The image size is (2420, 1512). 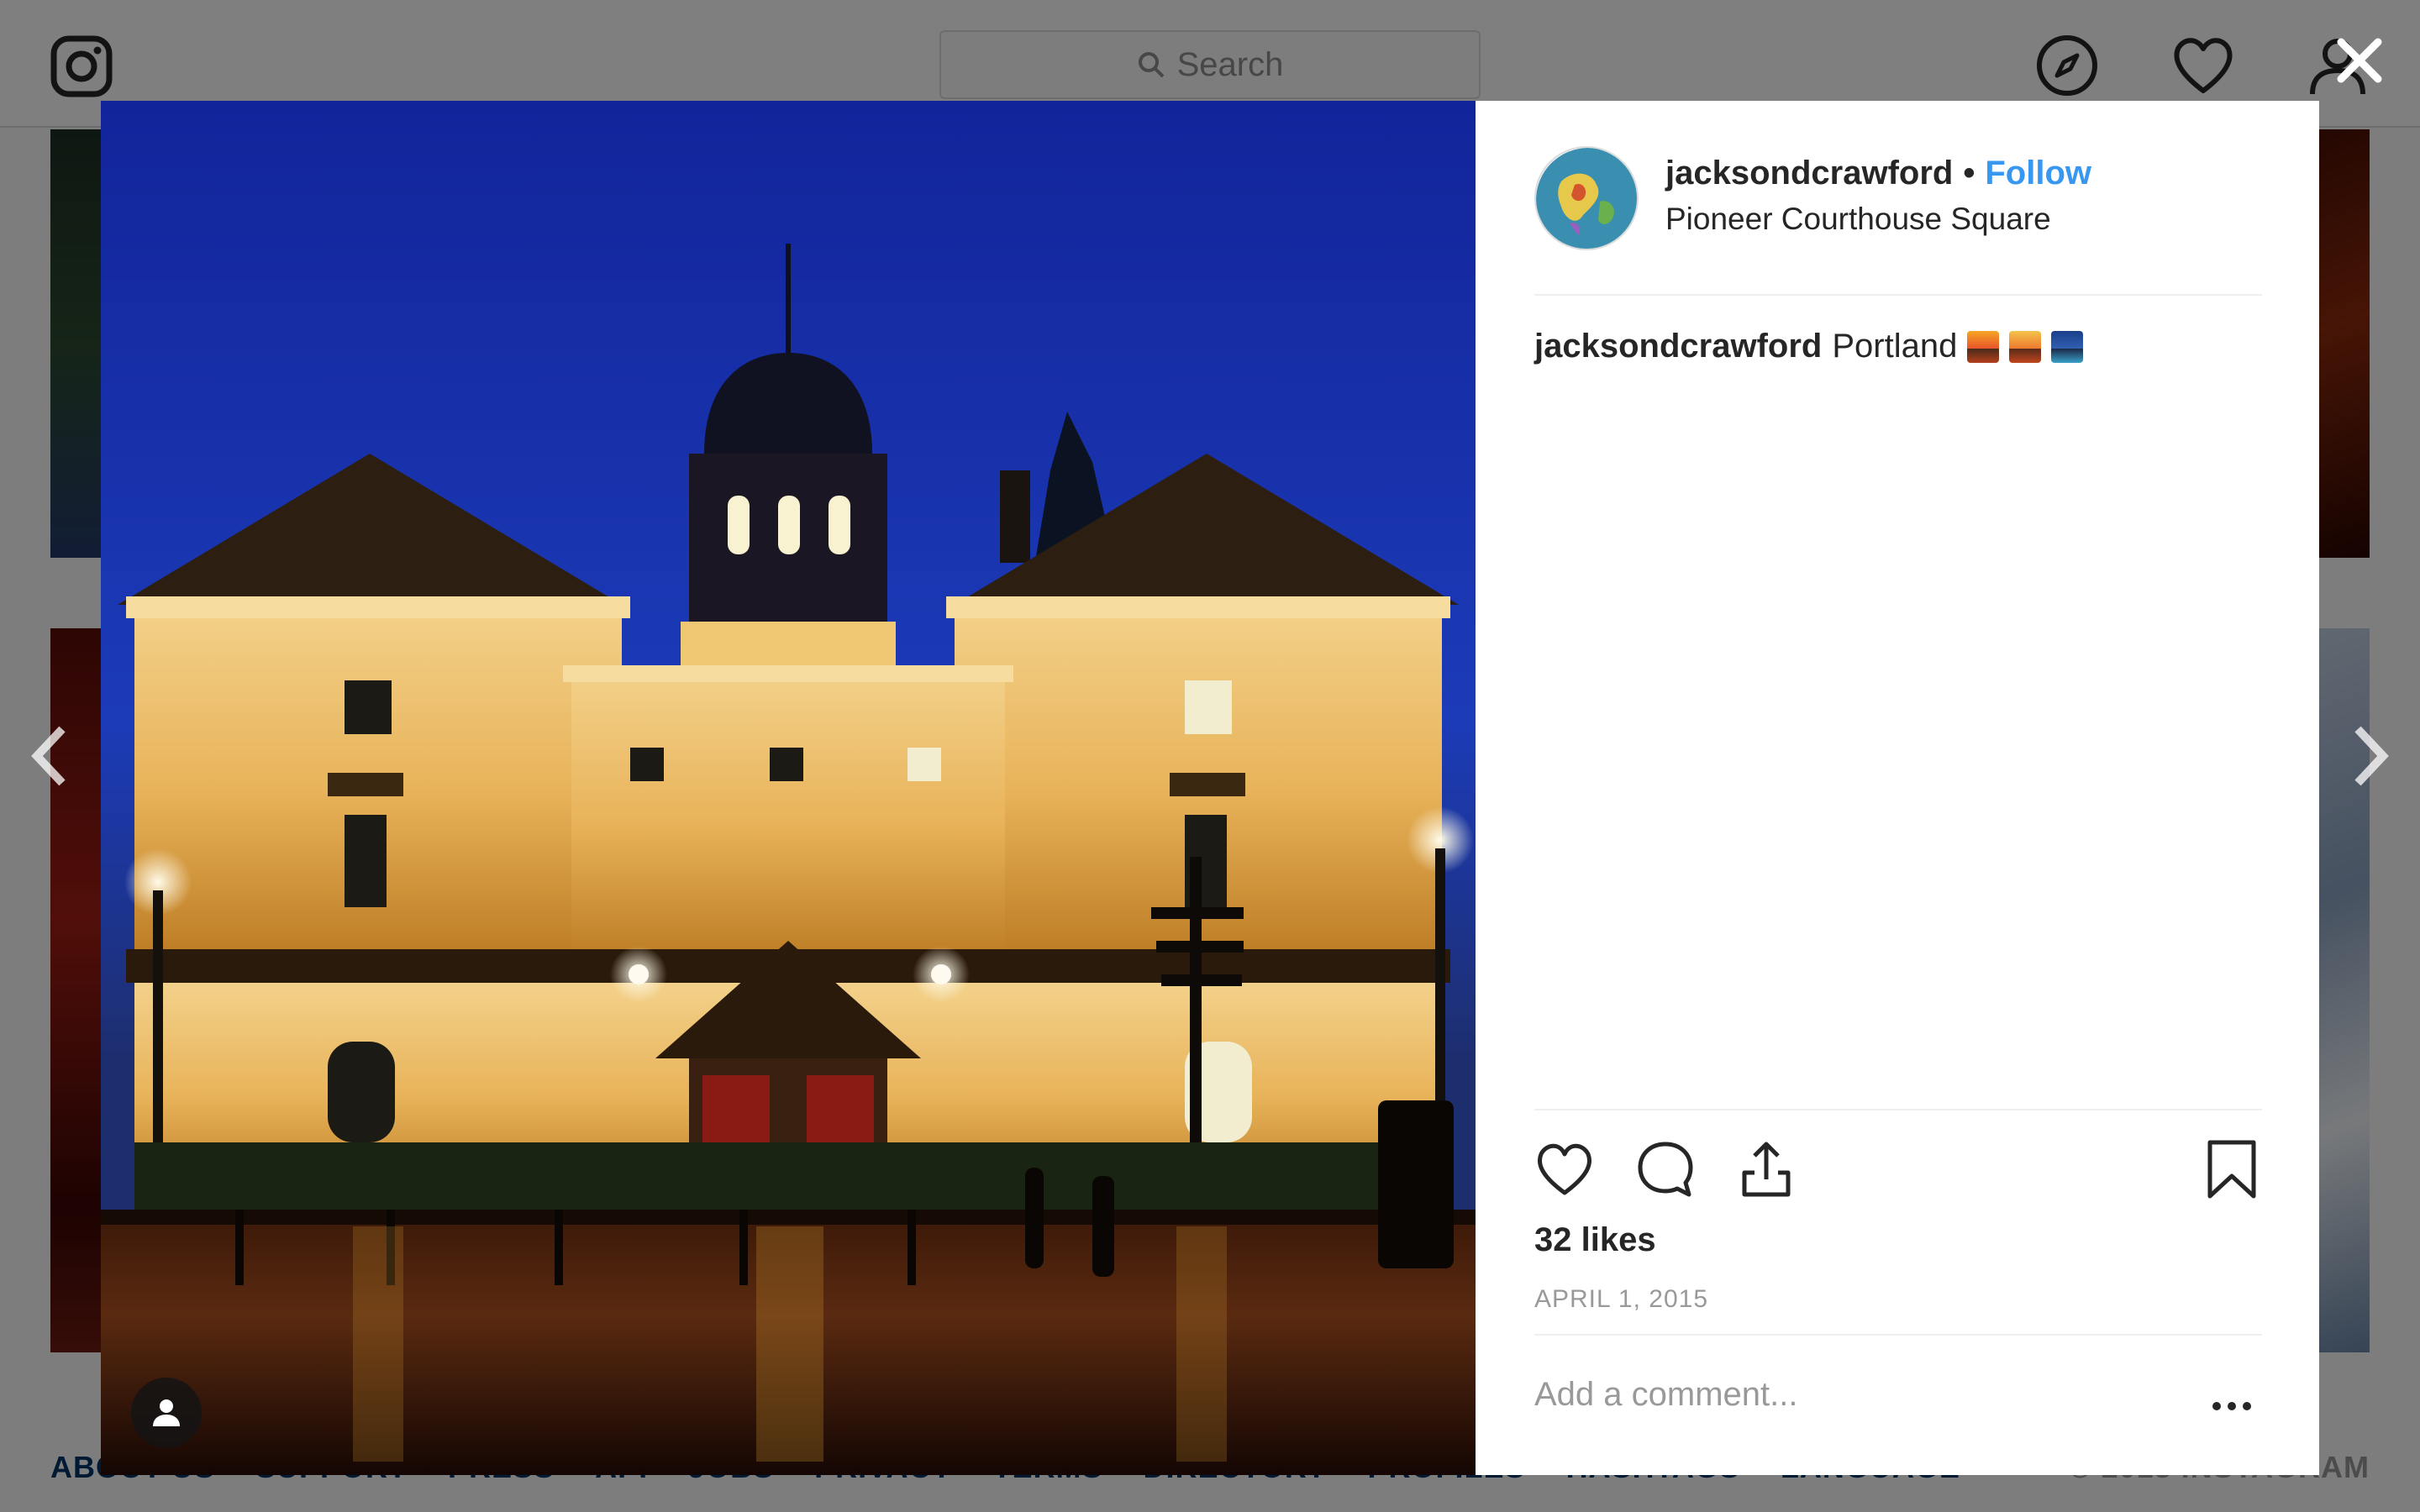 I want to click on follow-button: Follow, so click(x=2038, y=173).